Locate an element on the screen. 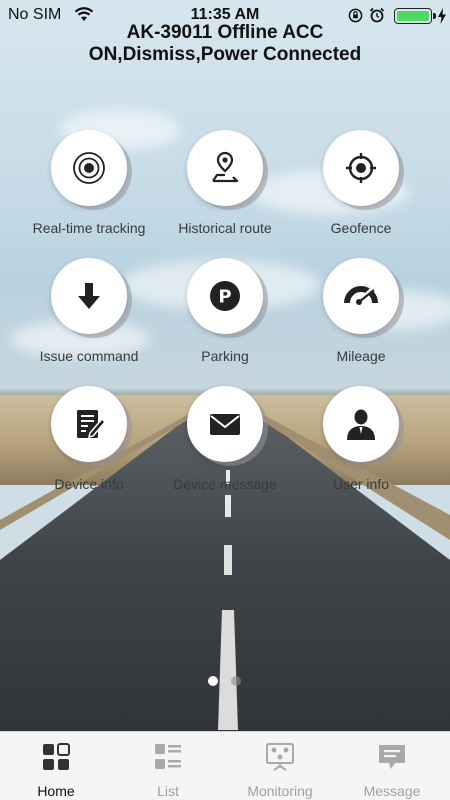  user-info-button: User info is located at coordinates (361, 446).